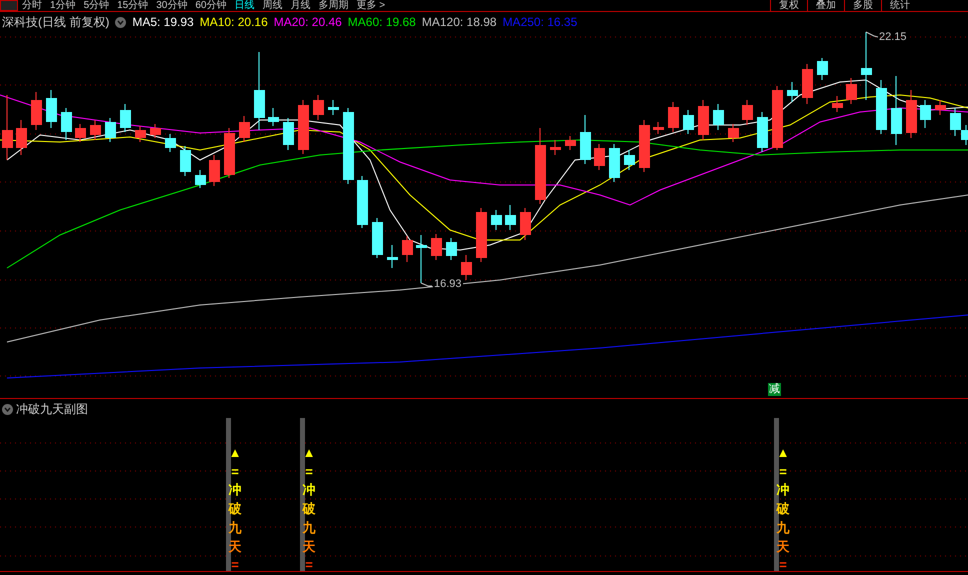  What do you see at coordinates (308, 22) in the screenshot?
I see `ma-legend-value: MA20: 20.46` at bounding box center [308, 22].